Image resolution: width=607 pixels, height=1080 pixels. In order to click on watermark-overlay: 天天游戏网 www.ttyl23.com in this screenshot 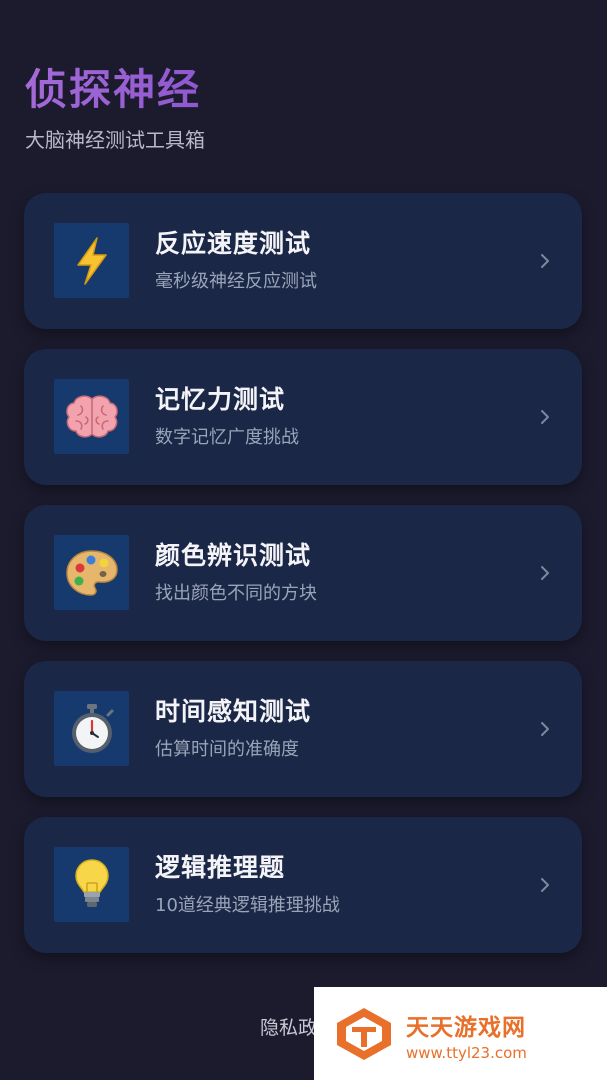, I will do `click(460, 1033)`.